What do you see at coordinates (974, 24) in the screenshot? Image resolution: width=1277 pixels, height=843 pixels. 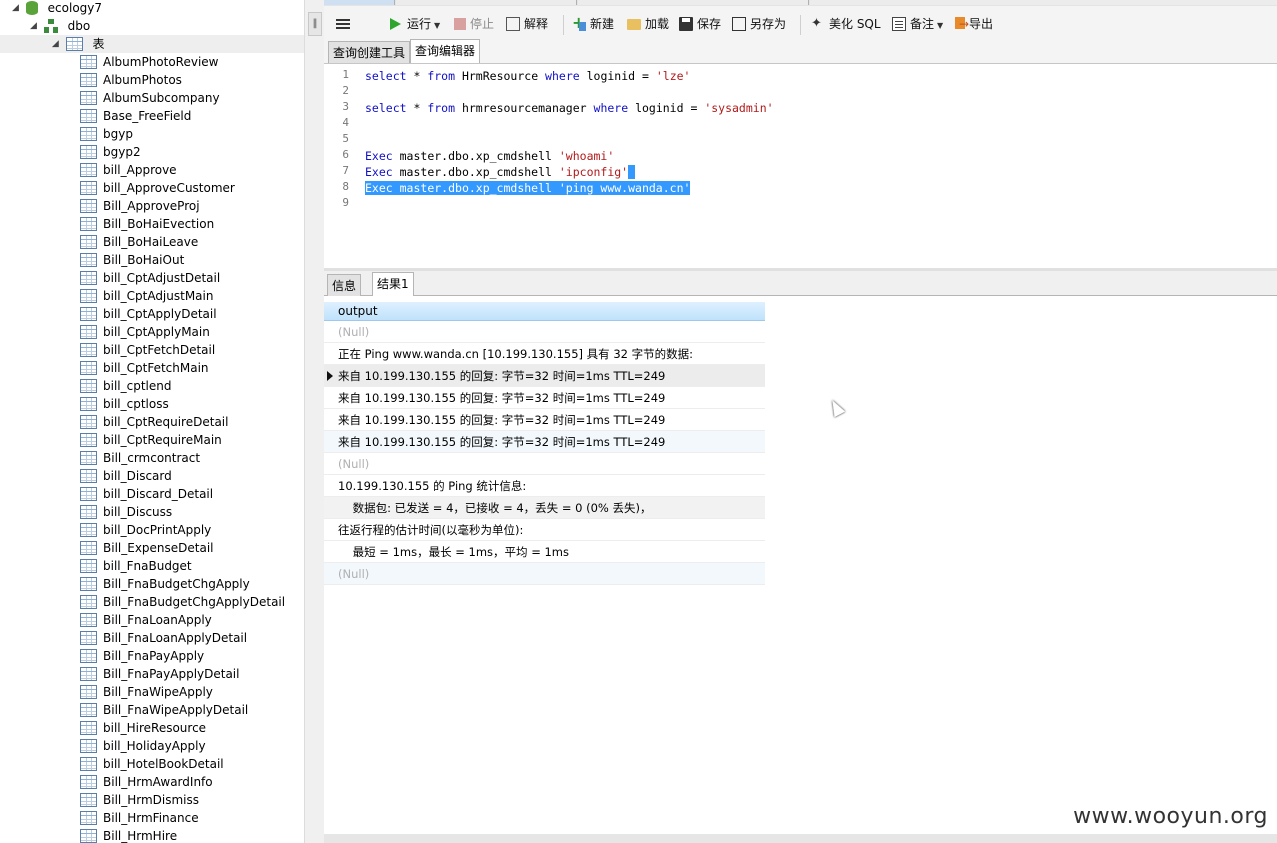 I see `export-button: 导出` at bounding box center [974, 24].